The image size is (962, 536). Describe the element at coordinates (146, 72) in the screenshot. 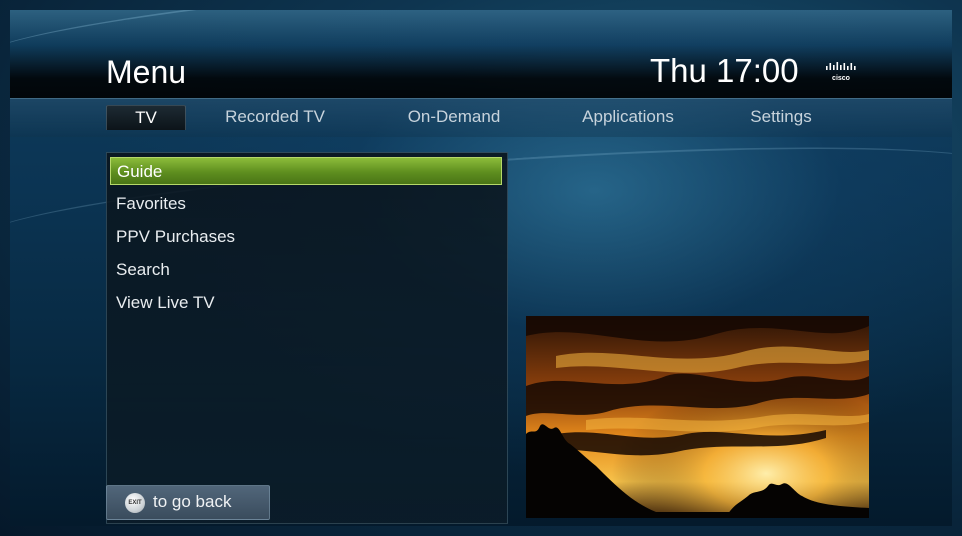

I see `page-title: Menu` at that location.